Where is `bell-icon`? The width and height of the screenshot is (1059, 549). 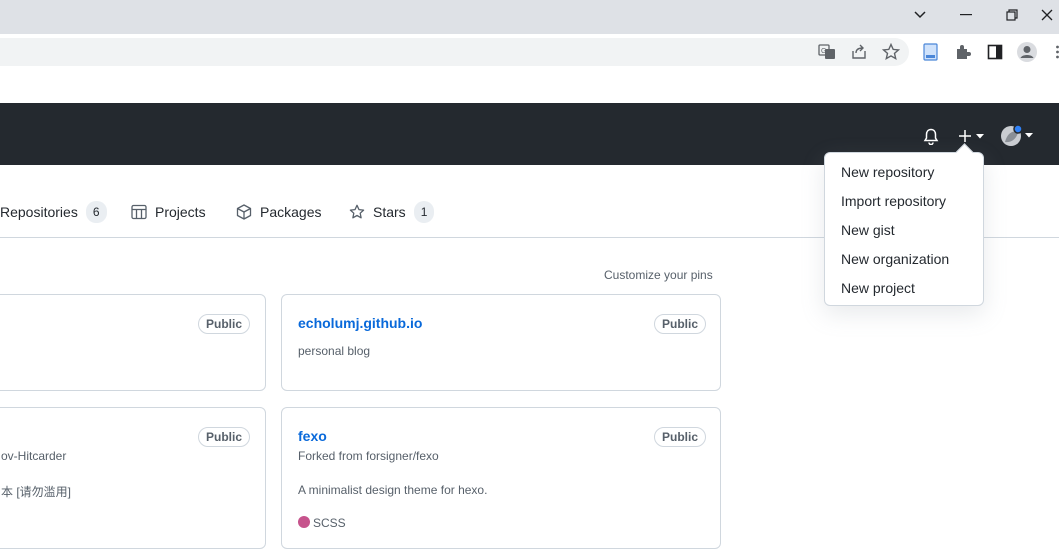 bell-icon is located at coordinates (931, 136).